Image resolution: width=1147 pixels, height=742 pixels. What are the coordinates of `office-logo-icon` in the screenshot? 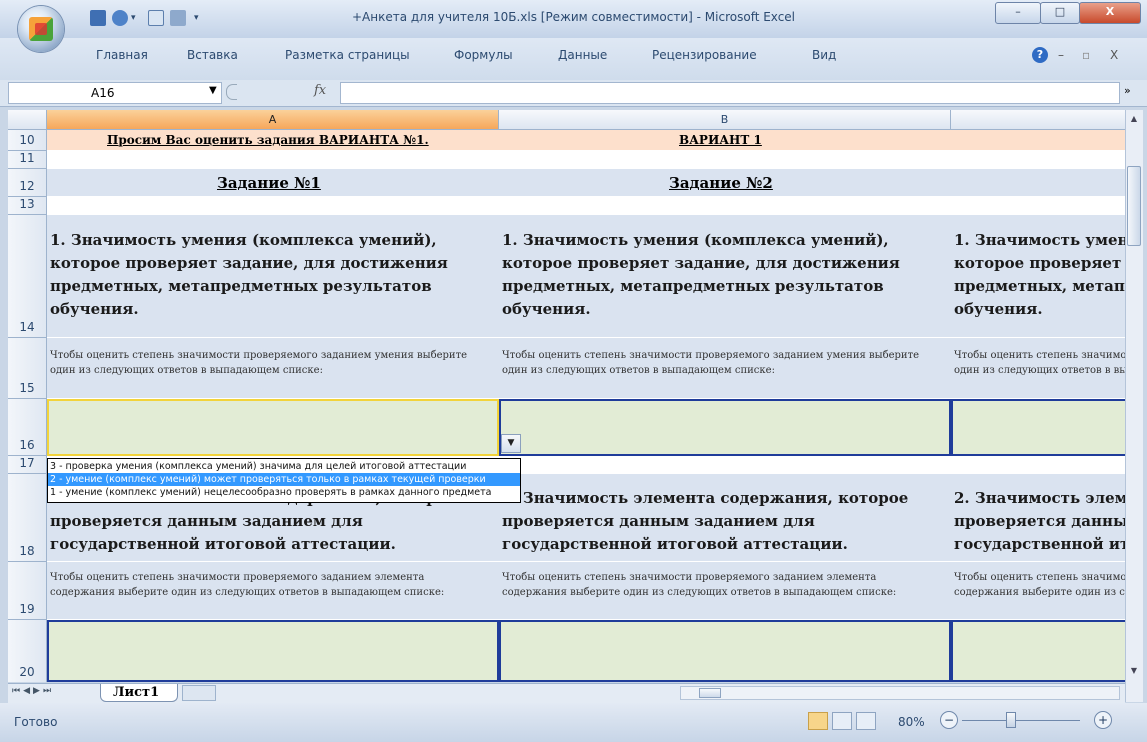 It's located at (41, 29).